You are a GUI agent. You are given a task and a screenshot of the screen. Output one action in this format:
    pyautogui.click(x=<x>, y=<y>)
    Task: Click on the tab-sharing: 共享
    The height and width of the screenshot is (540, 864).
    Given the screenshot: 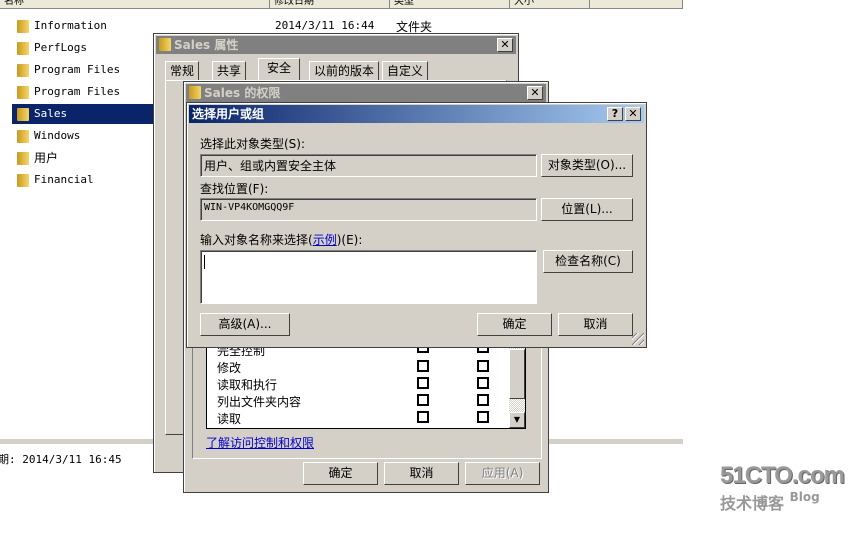 What is the action you would take?
    pyautogui.click(x=229, y=71)
    